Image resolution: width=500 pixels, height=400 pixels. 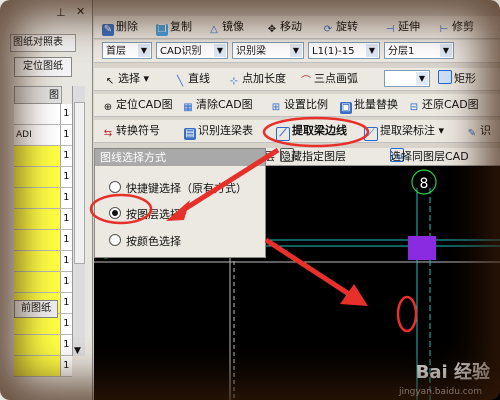 I want to click on drawing-name-cell: ADI, so click(x=37, y=135).